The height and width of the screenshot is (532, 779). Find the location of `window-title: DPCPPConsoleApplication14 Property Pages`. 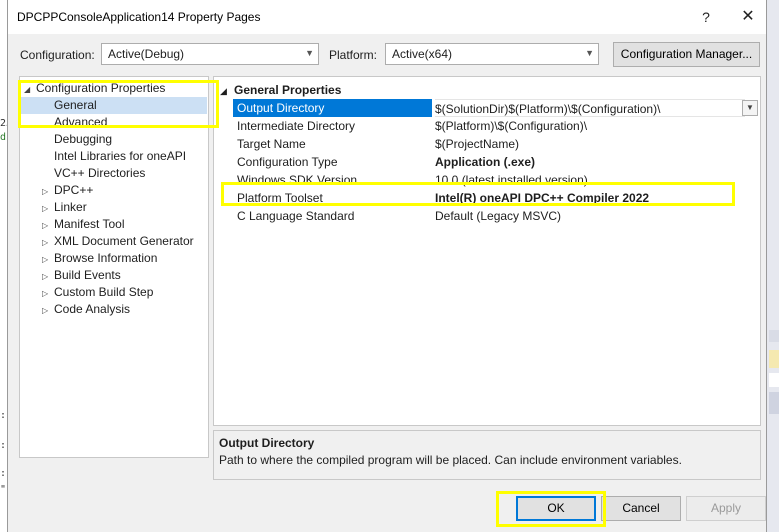

window-title: DPCPPConsoleApplication14 Property Pages is located at coordinates (139, 17).